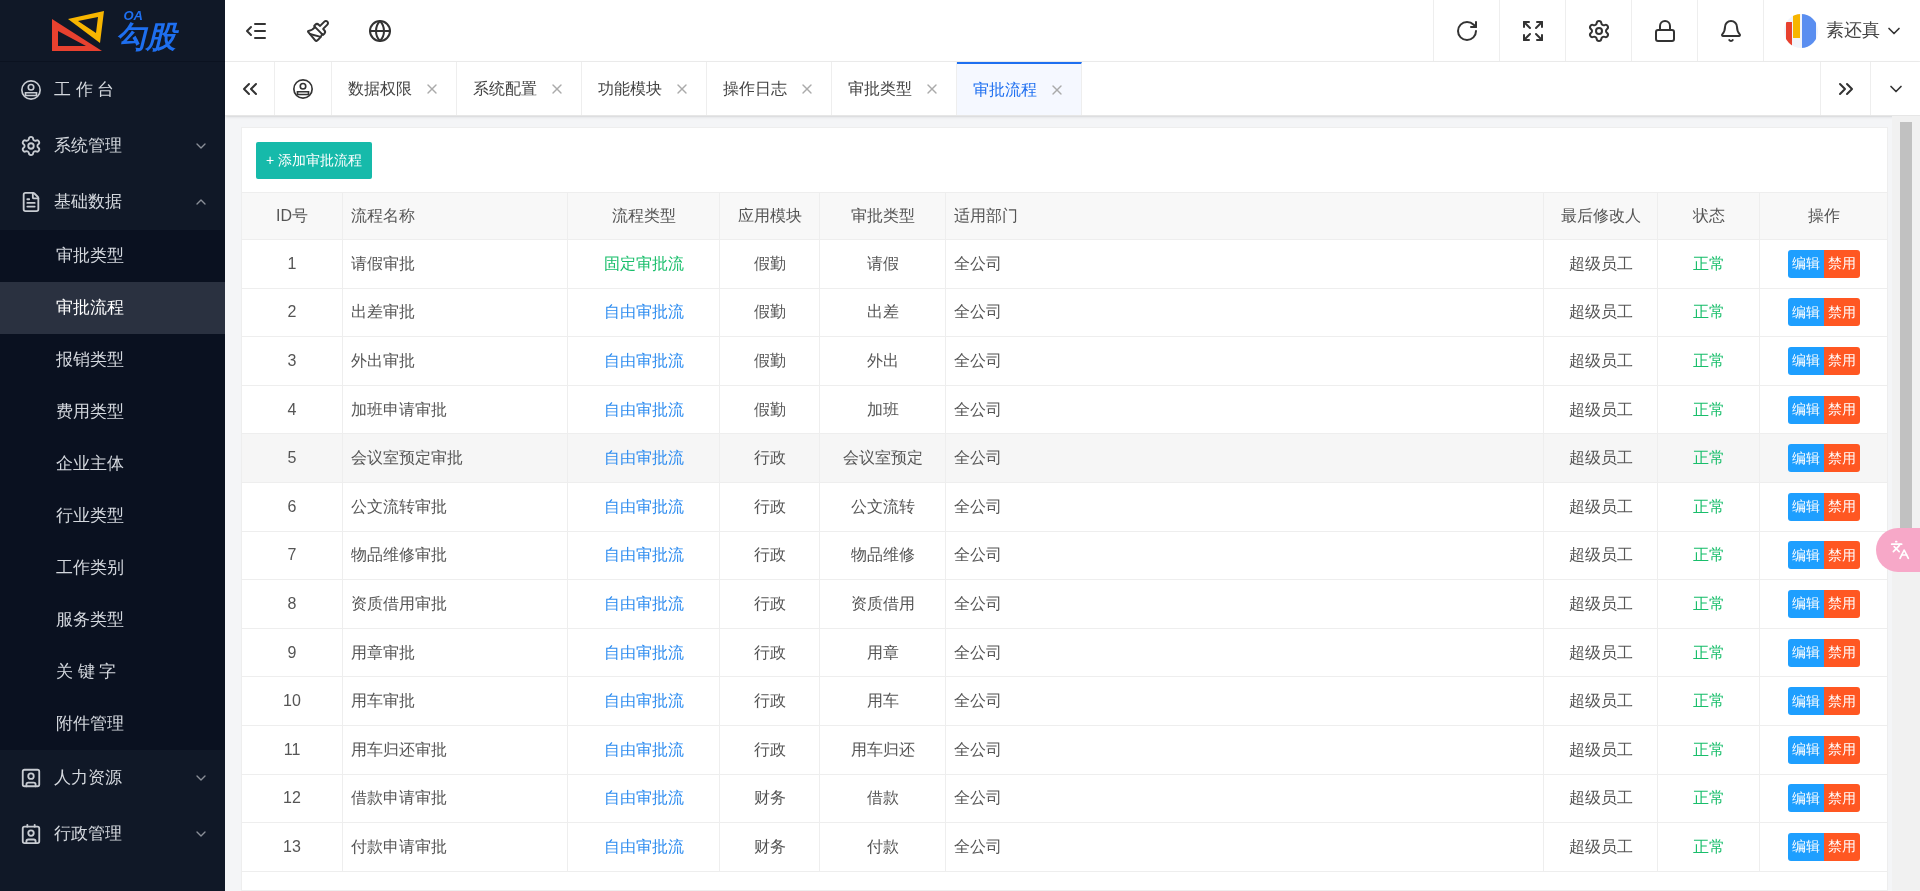  I want to click on avatar, so click(1801, 30).